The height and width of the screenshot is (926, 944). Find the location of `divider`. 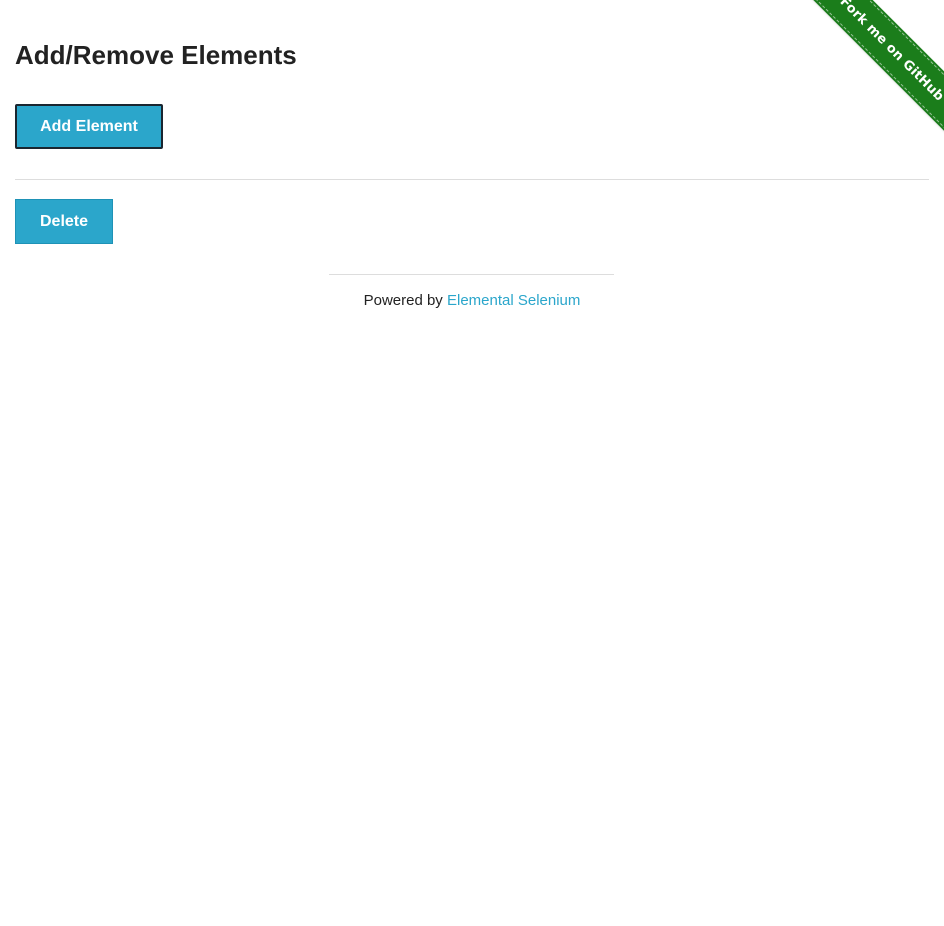

divider is located at coordinates (472, 179).